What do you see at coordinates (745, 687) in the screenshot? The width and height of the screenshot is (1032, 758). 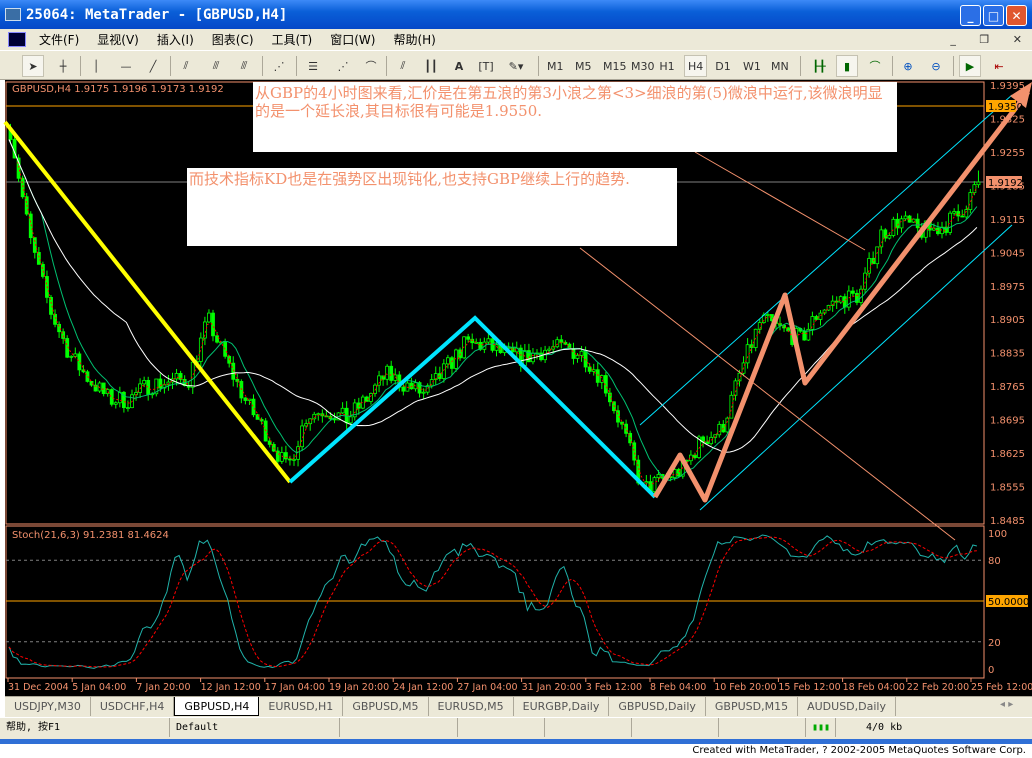 I see `time-tick-label: 10 Feb 20:00` at bounding box center [745, 687].